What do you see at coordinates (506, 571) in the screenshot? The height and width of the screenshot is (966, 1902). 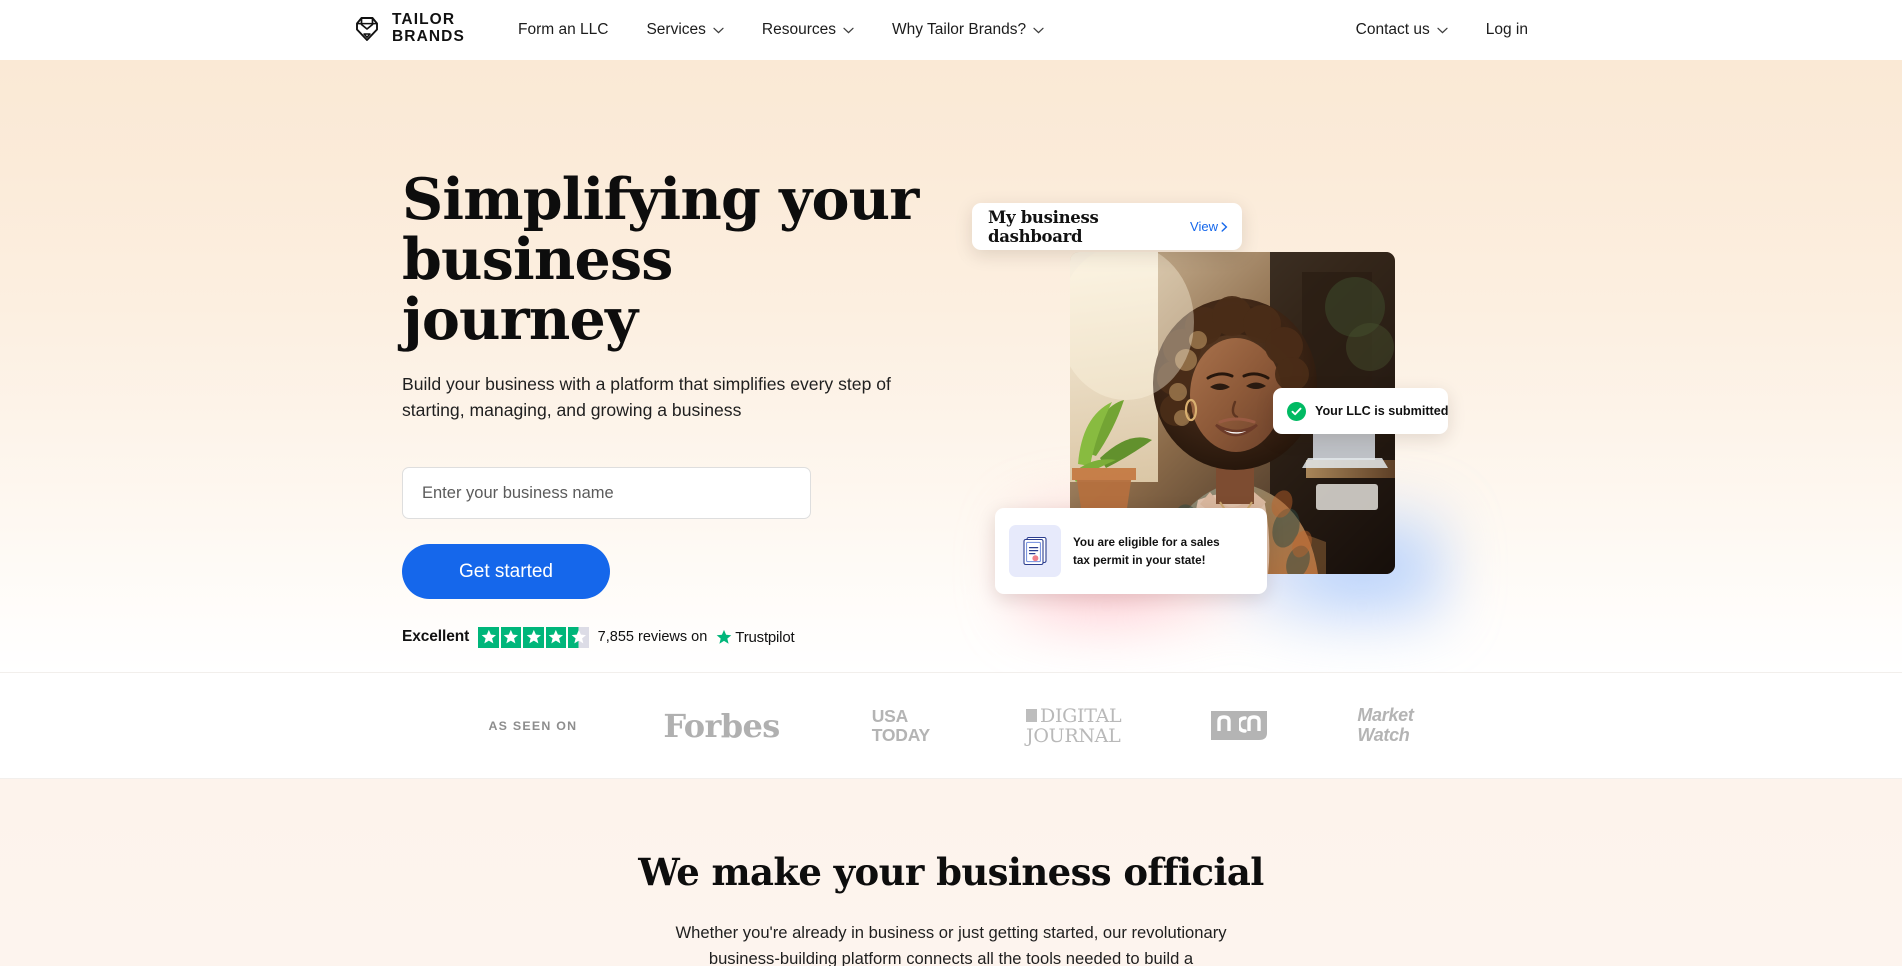 I see `get-started-button: Get started` at bounding box center [506, 571].